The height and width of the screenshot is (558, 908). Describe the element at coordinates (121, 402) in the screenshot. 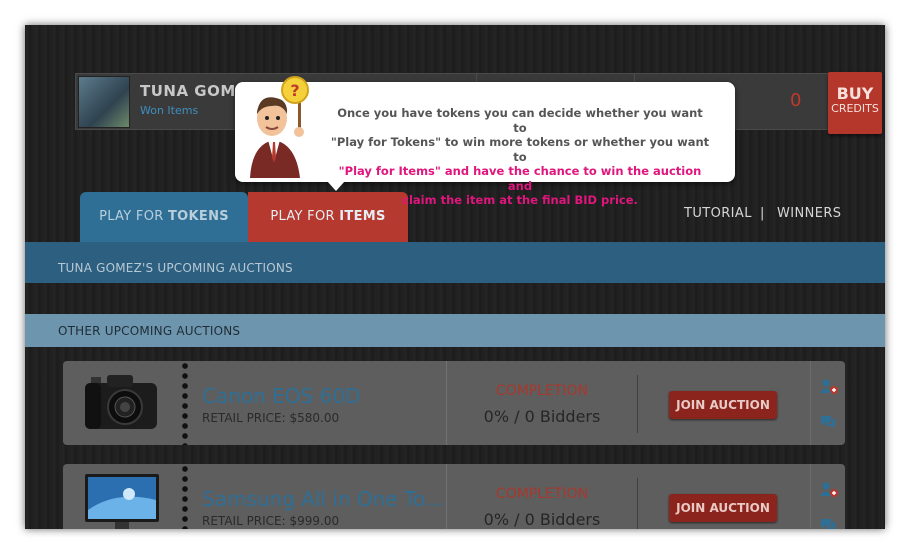

I see `camera-image` at that location.